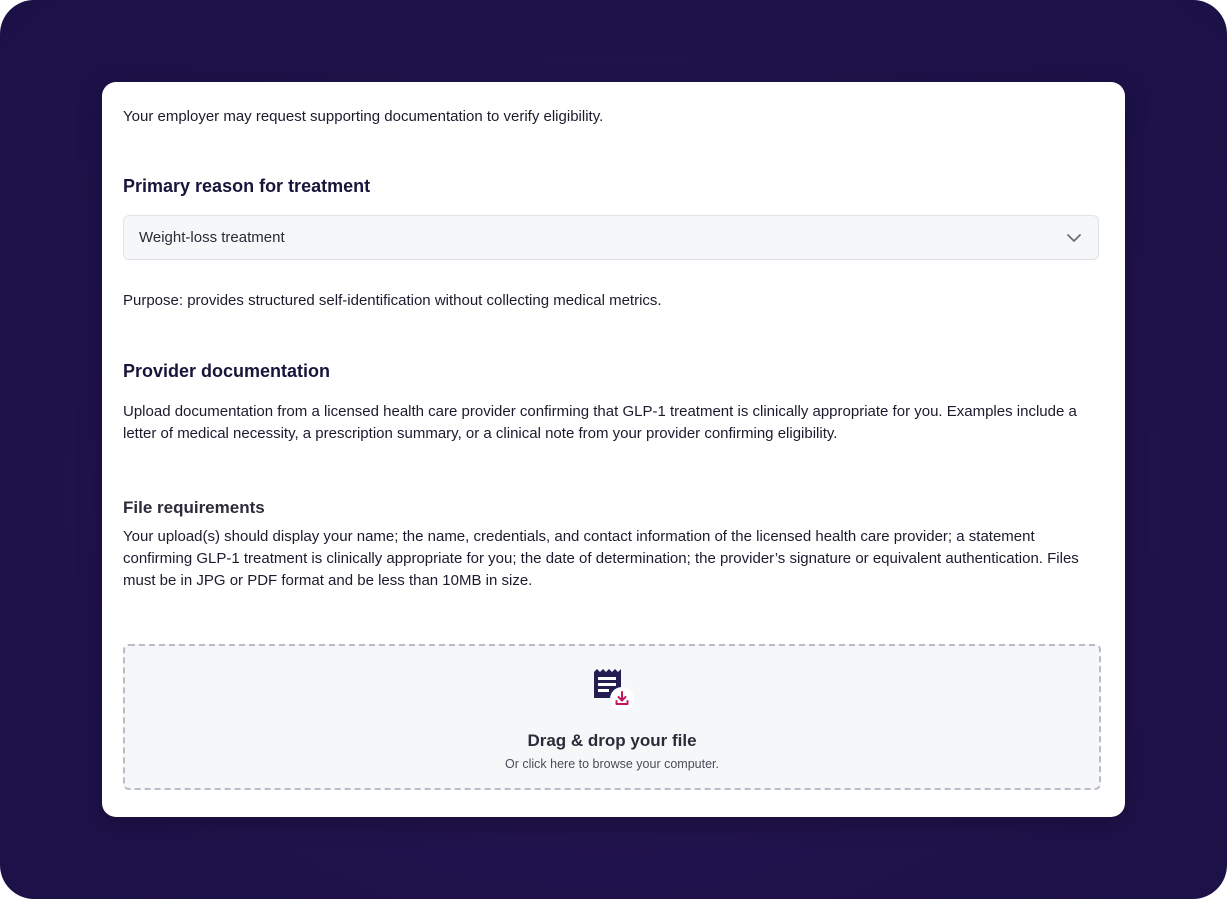 Image resolution: width=1227 pixels, height=900 pixels. I want to click on file-requirements-heading: File requirements, so click(194, 507).